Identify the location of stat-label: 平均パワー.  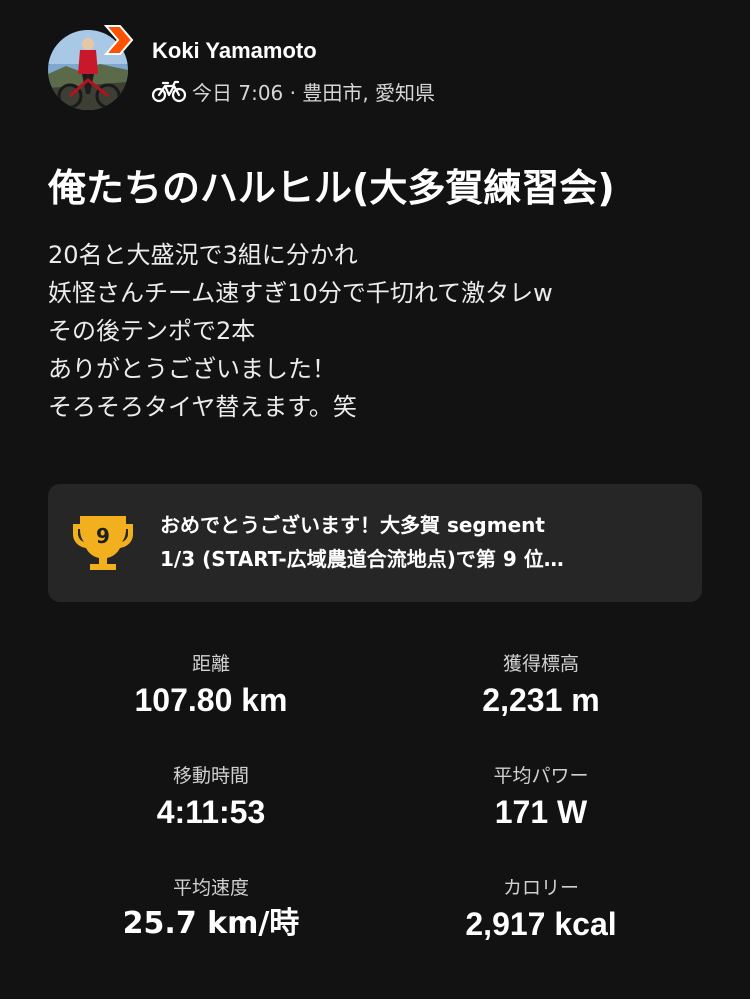
(541, 776).